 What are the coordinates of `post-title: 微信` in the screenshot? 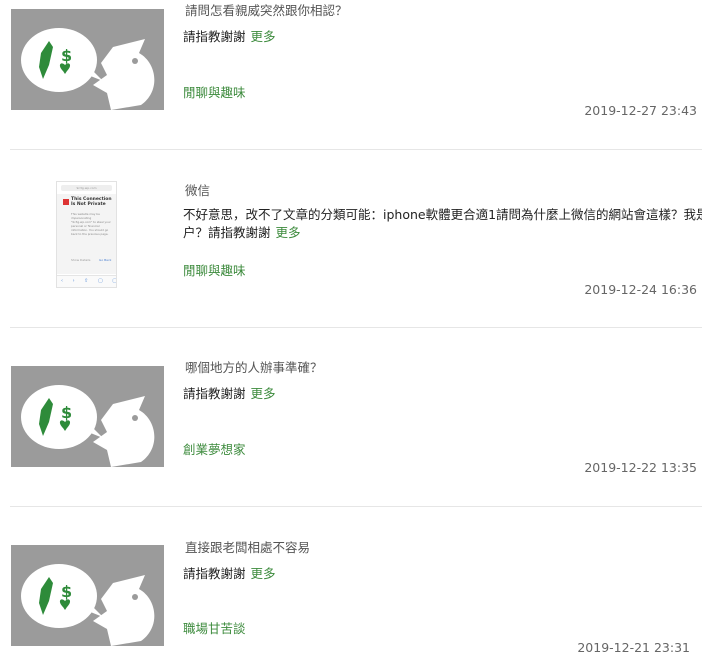 It's located at (197, 189).